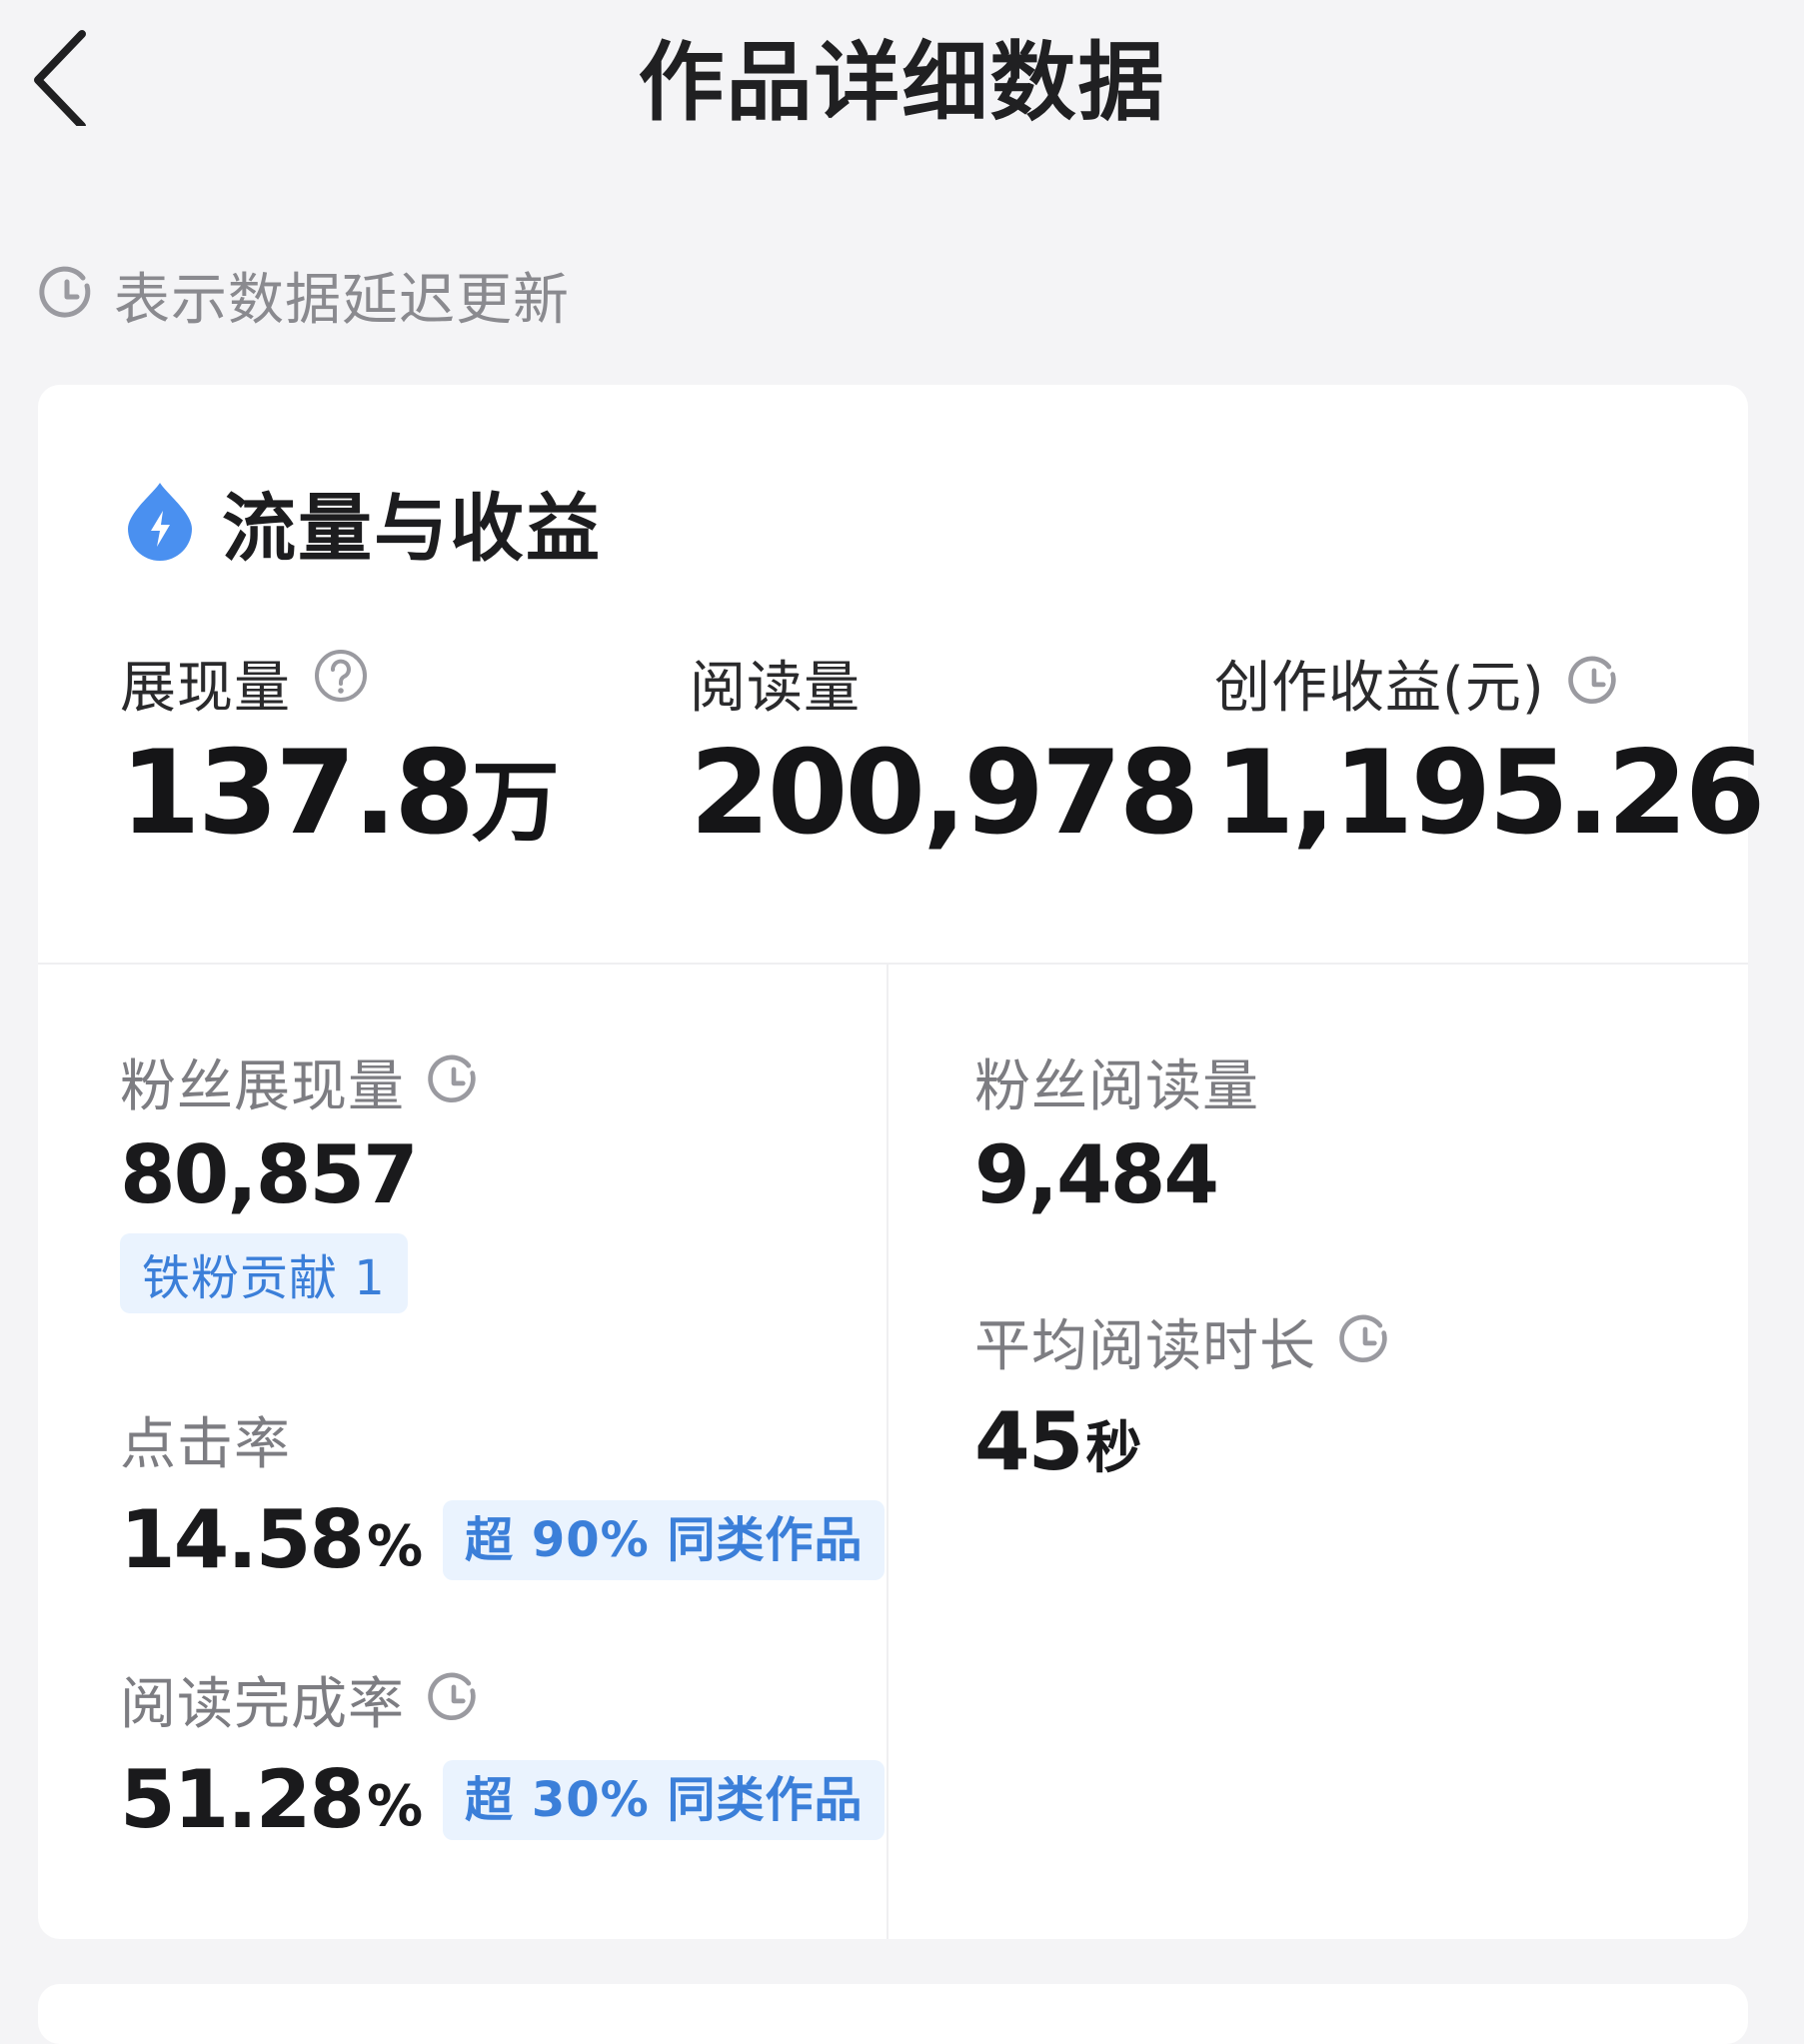 The width and height of the screenshot is (1804, 2044). What do you see at coordinates (503, 1757) in the screenshot?
I see `completion-rate: 阅读完成率 51.28% 超 30% 同类作品` at bounding box center [503, 1757].